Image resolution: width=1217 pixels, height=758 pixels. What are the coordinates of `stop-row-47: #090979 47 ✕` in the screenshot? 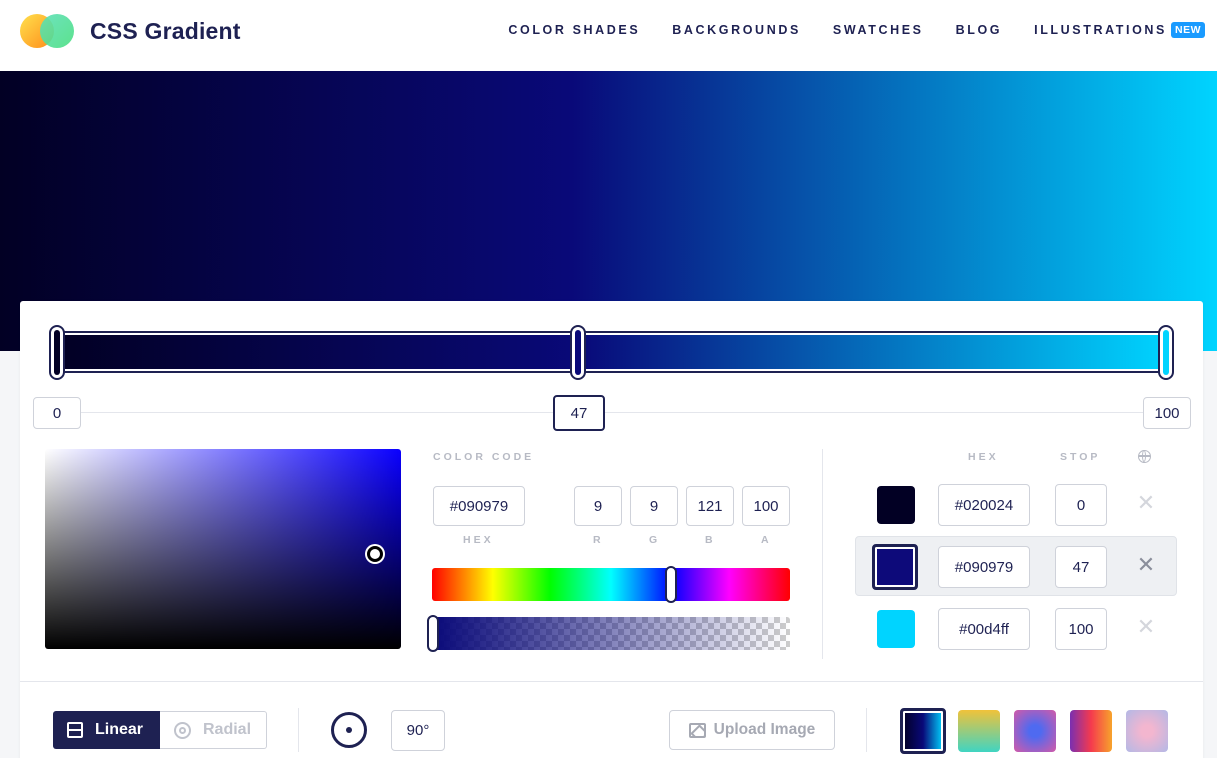 It's located at (1016, 566).